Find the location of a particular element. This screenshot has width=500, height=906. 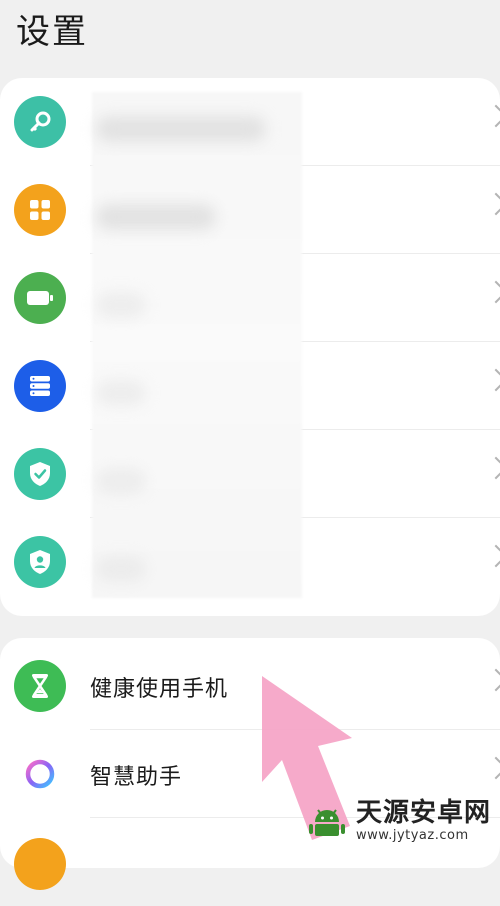

assistant-ring-icon is located at coordinates (40, 774).